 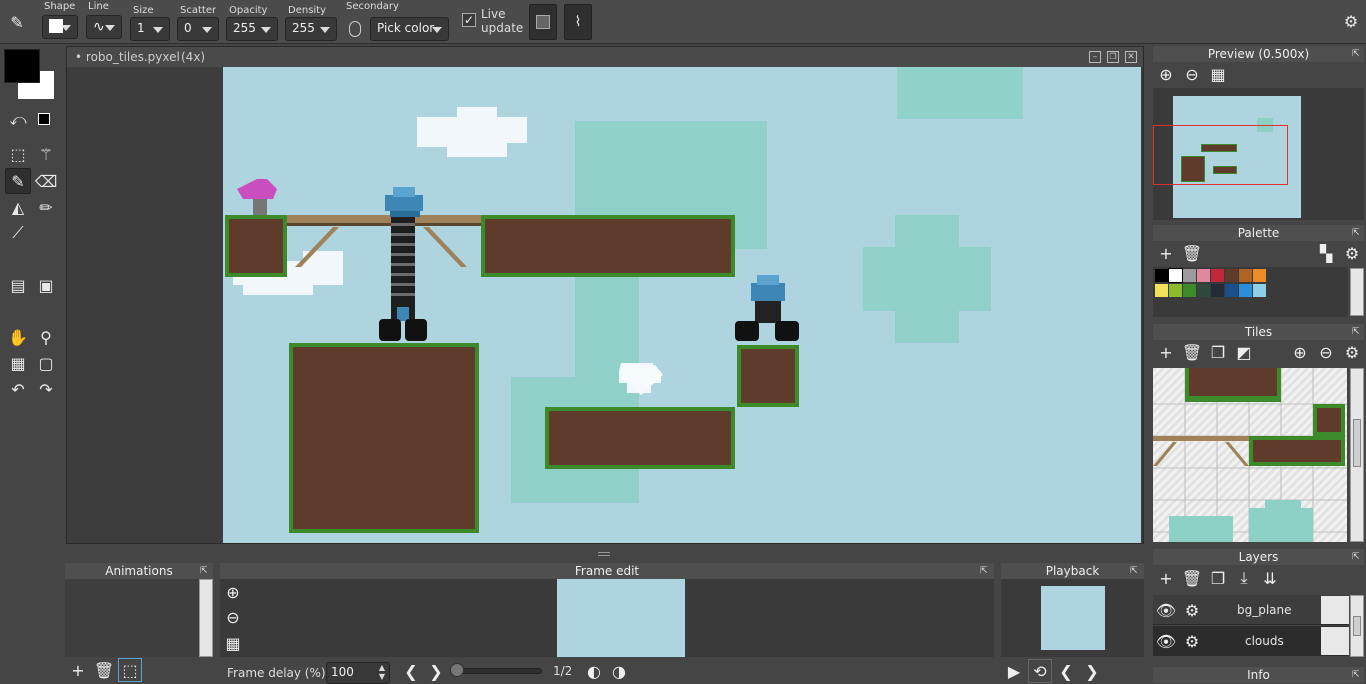 What do you see at coordinates (457, 670) in the screenshot?
I see `frame-slider-handle` at bounding box center [457, 670].